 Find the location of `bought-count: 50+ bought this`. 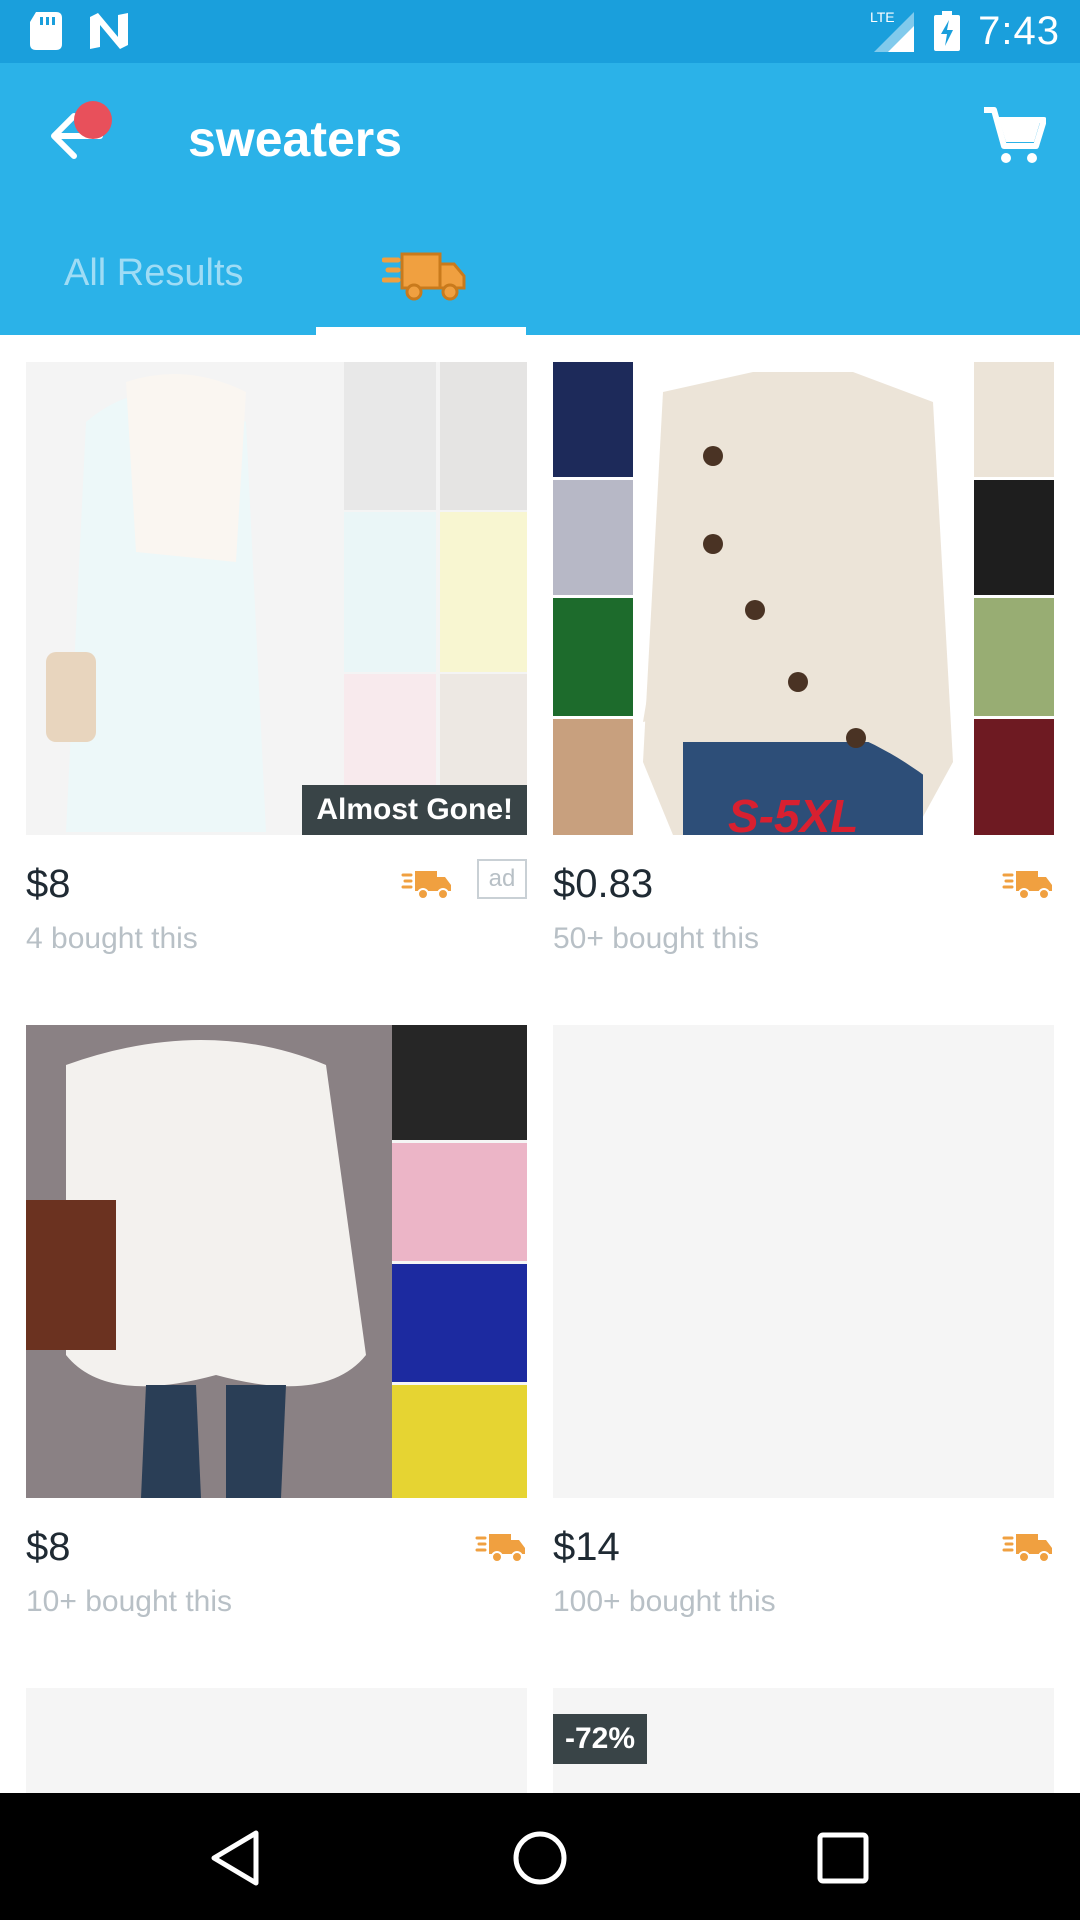

bought-count: 50+ bought this is located at coordinates (656, 938).